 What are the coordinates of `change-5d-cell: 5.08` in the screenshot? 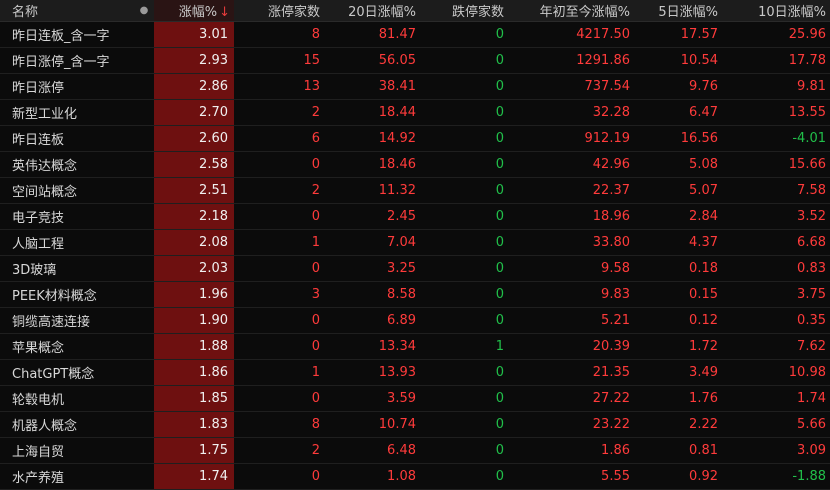 It's located at (678, 164).